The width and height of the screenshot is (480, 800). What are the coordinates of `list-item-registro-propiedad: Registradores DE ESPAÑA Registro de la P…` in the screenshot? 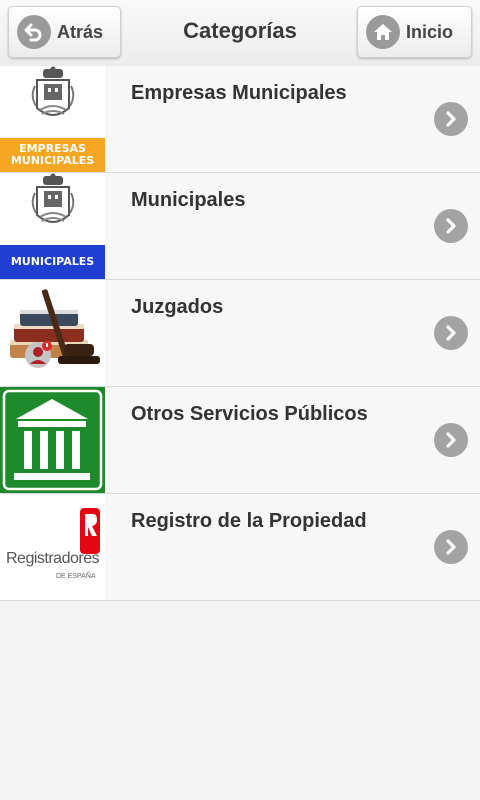 It's located at (240, 547).